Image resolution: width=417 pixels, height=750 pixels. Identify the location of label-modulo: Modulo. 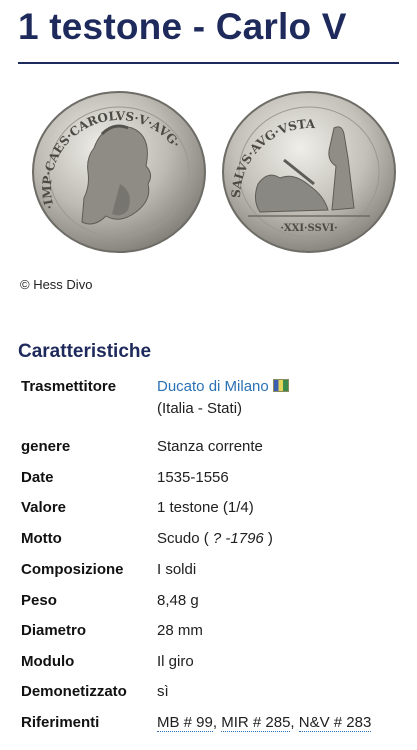
(48, 661).